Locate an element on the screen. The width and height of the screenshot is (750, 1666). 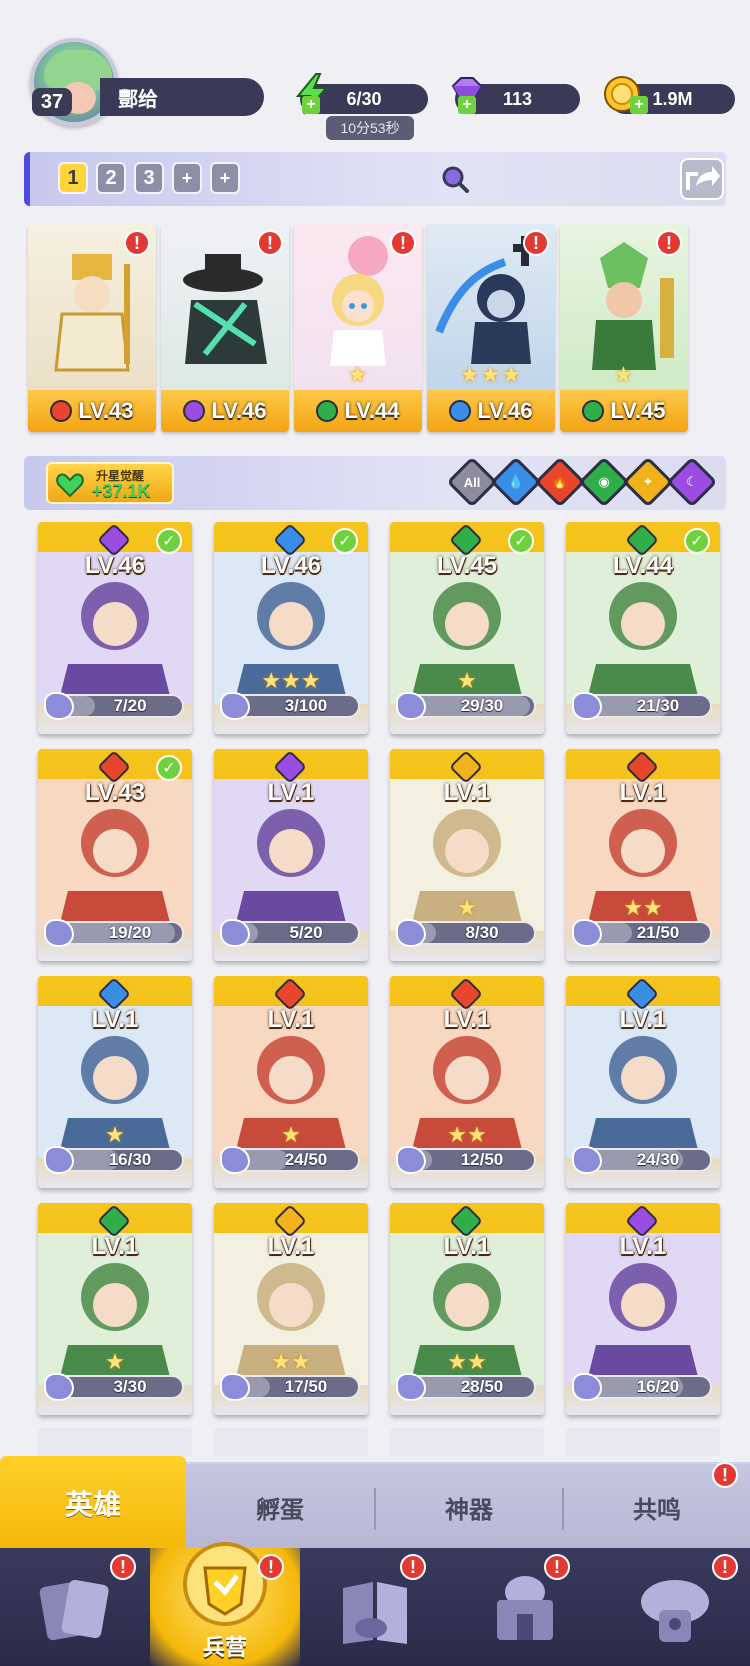
add-gem-icon: + is located at coordinates (467, 105).